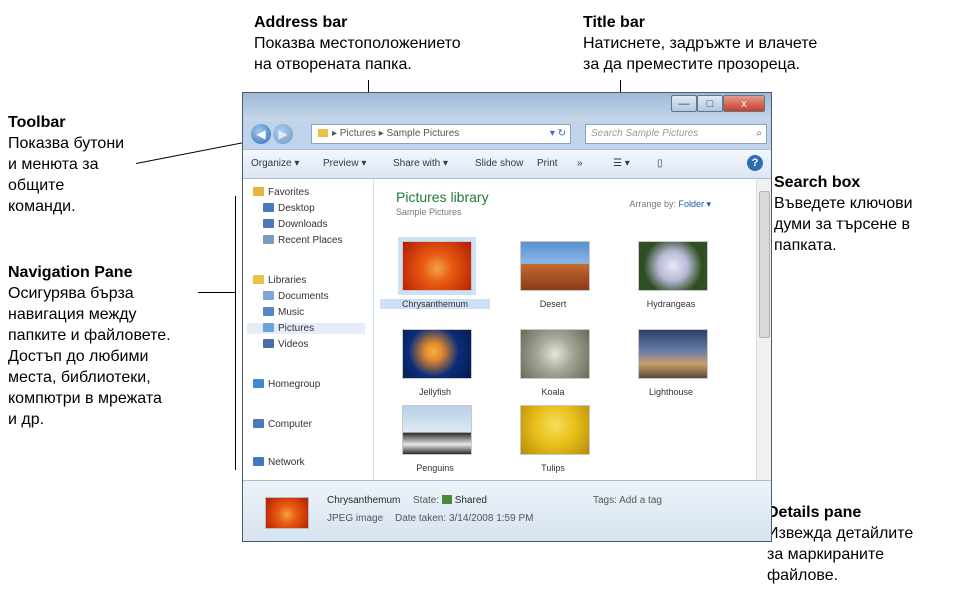 The width and height of the screenshot is (961, 593). What do you see at coordinates (275, 163) in the screenshot?
I see `organize-button: Organize ▾` at bounding box center [275, 163].